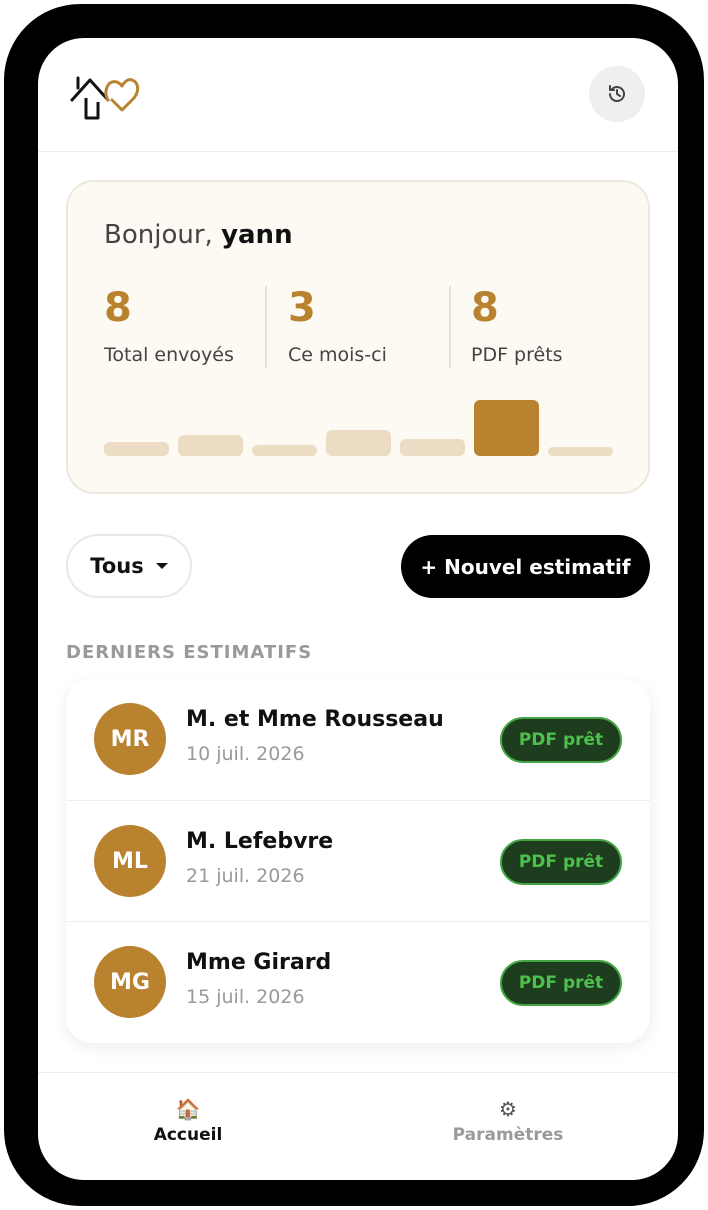 The width and height of the screenshot is (708, 1210). I want to click on filter-dropdown: Tous, so click(129, 566).